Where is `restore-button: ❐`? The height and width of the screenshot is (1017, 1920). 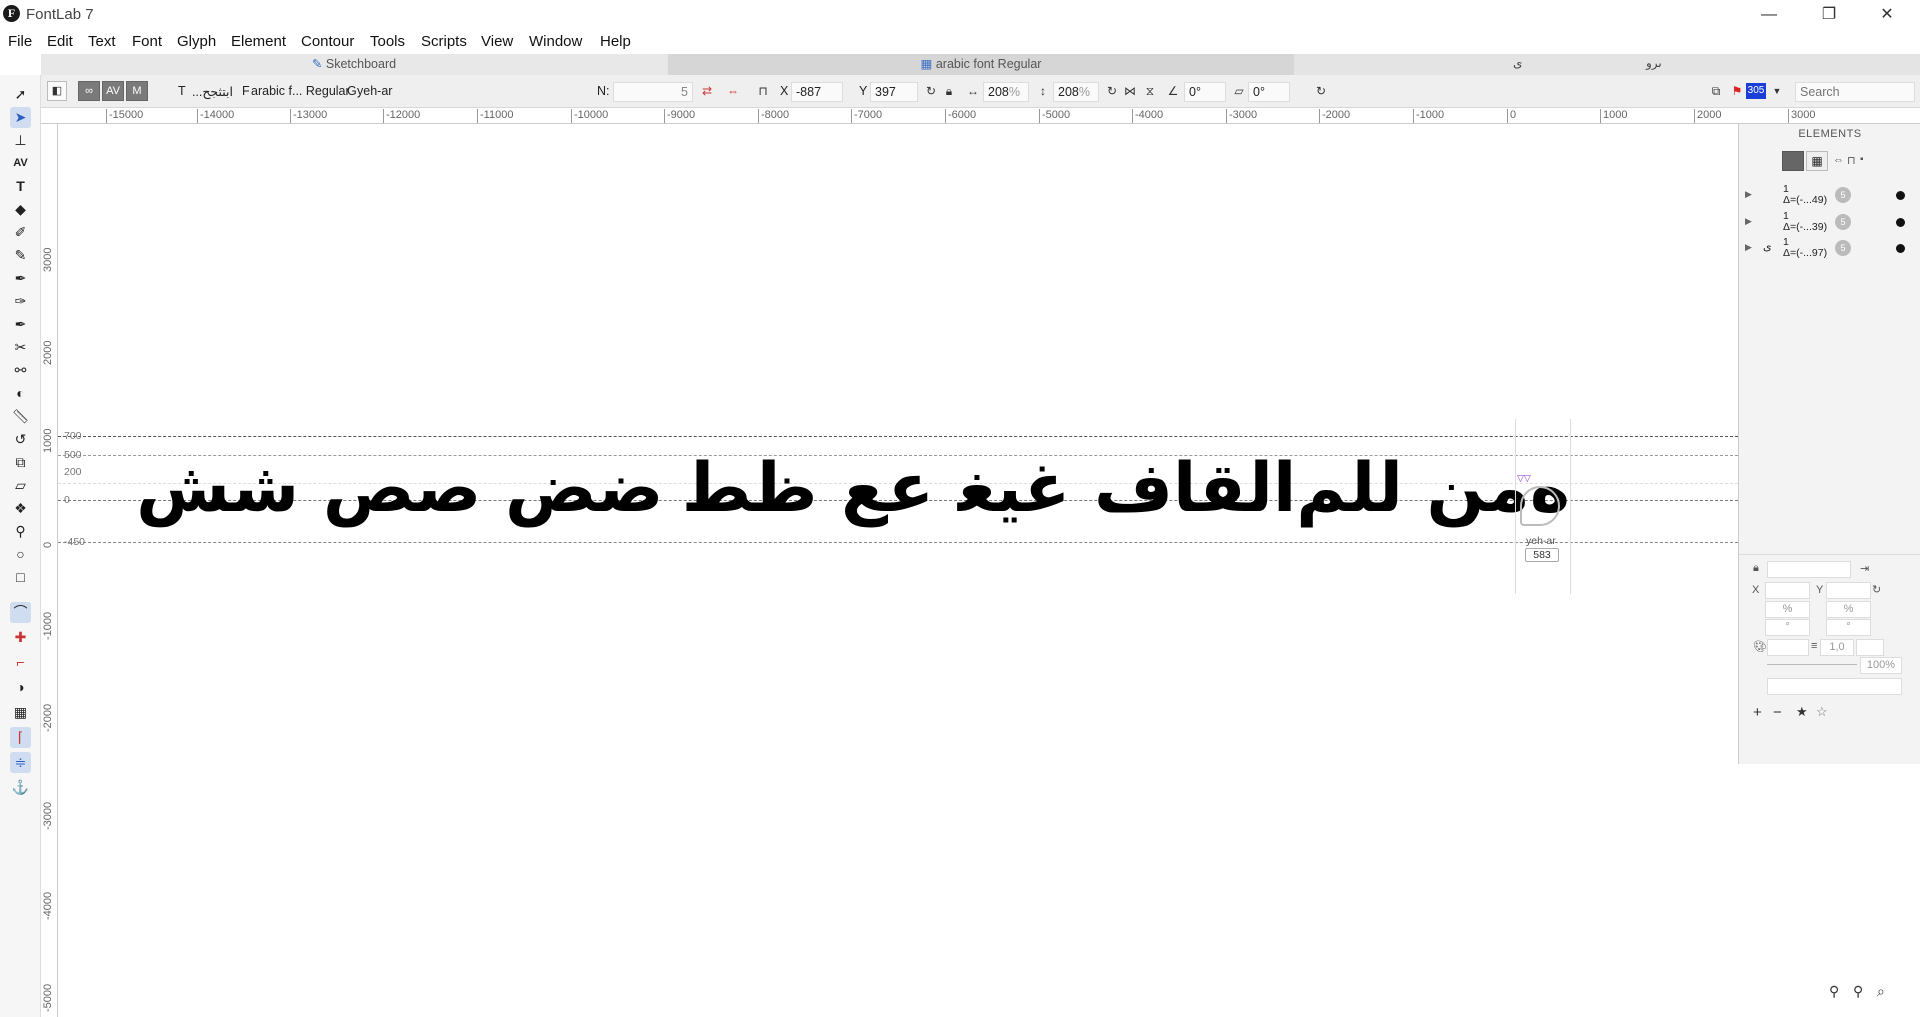 restore-button: ❐ is located at coordinates (1829, 14).